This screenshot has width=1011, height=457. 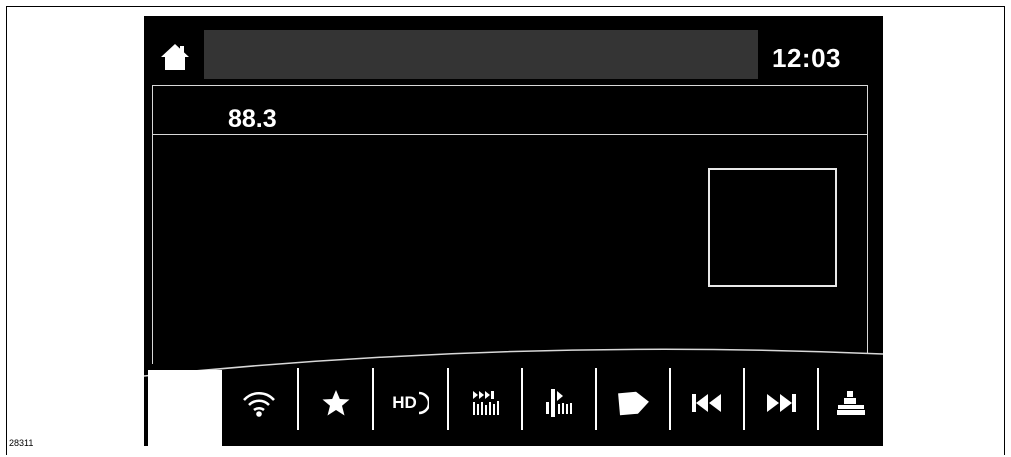 I want to click on wifi-icon, so click(x=259, y=404).